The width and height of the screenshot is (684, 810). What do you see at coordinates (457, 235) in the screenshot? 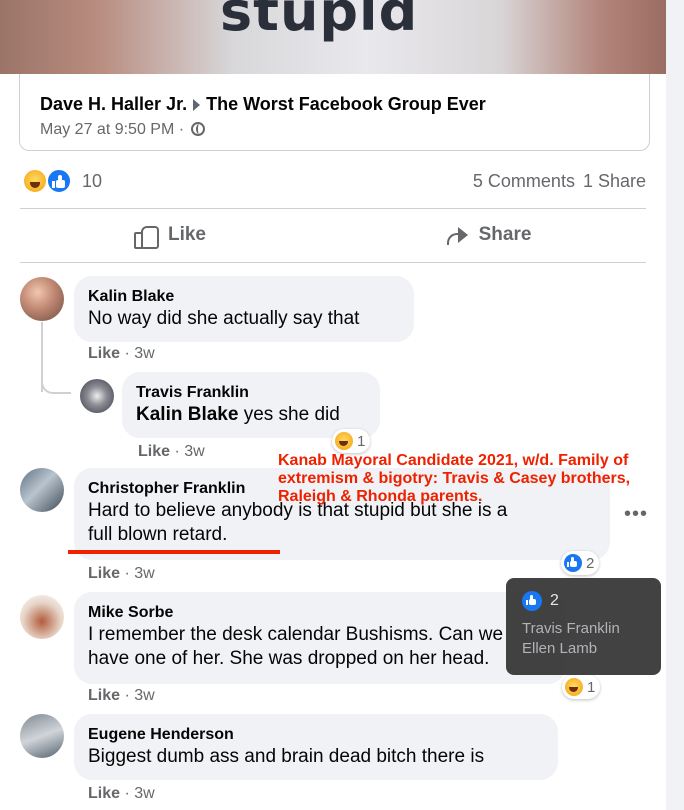
I see `share-arrow-icon` at bounding box center [457, 235].